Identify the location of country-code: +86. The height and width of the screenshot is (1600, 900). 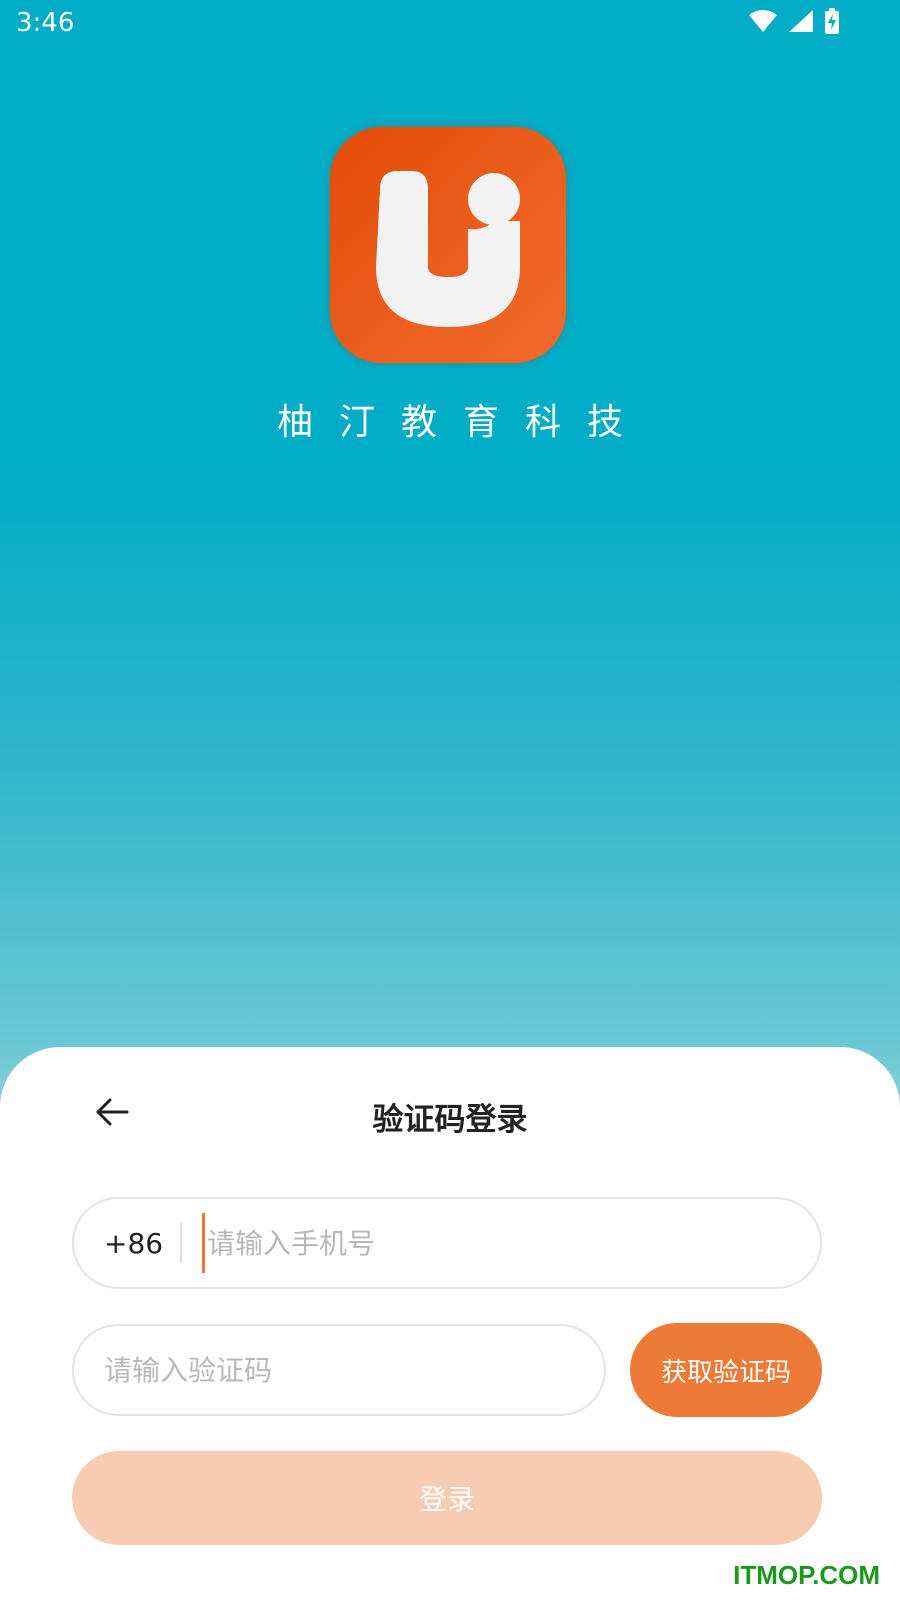
(139, 1243).